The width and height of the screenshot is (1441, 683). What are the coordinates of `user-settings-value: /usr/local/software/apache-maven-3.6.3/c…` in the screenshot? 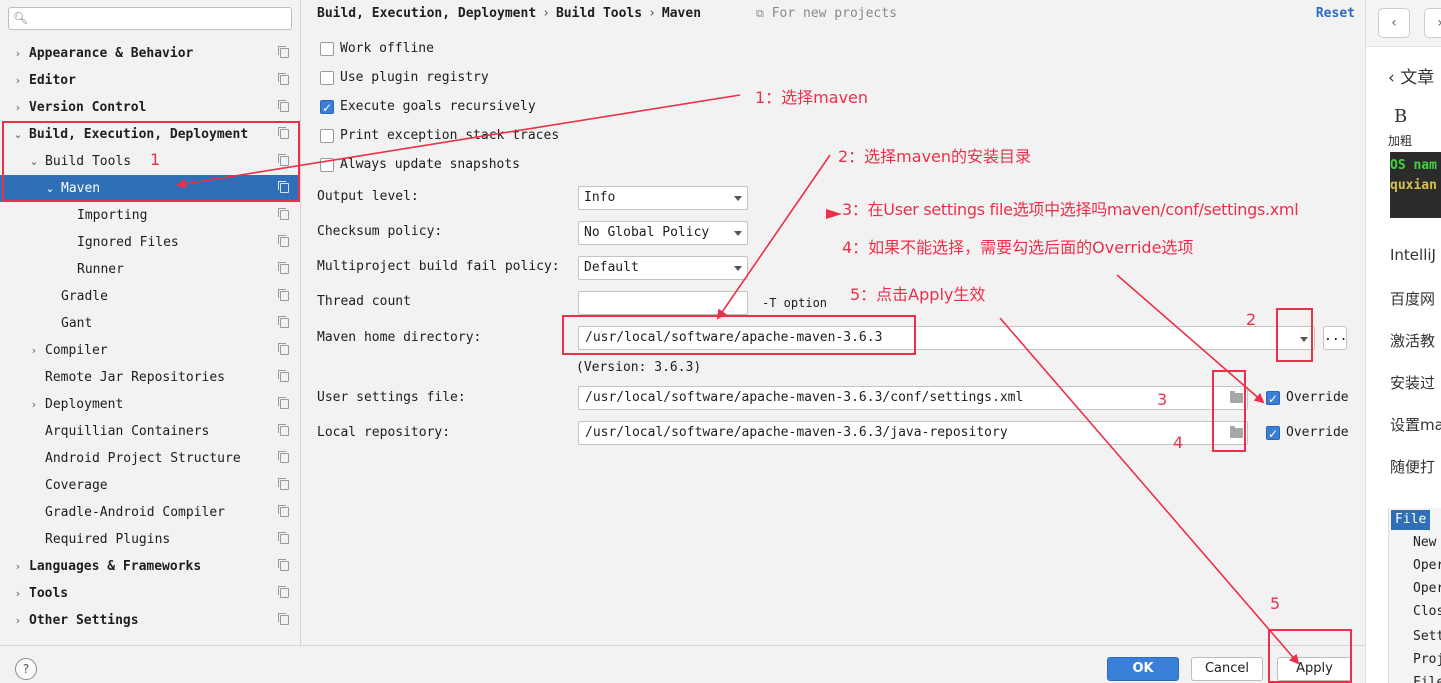 It's located at (804, 397).